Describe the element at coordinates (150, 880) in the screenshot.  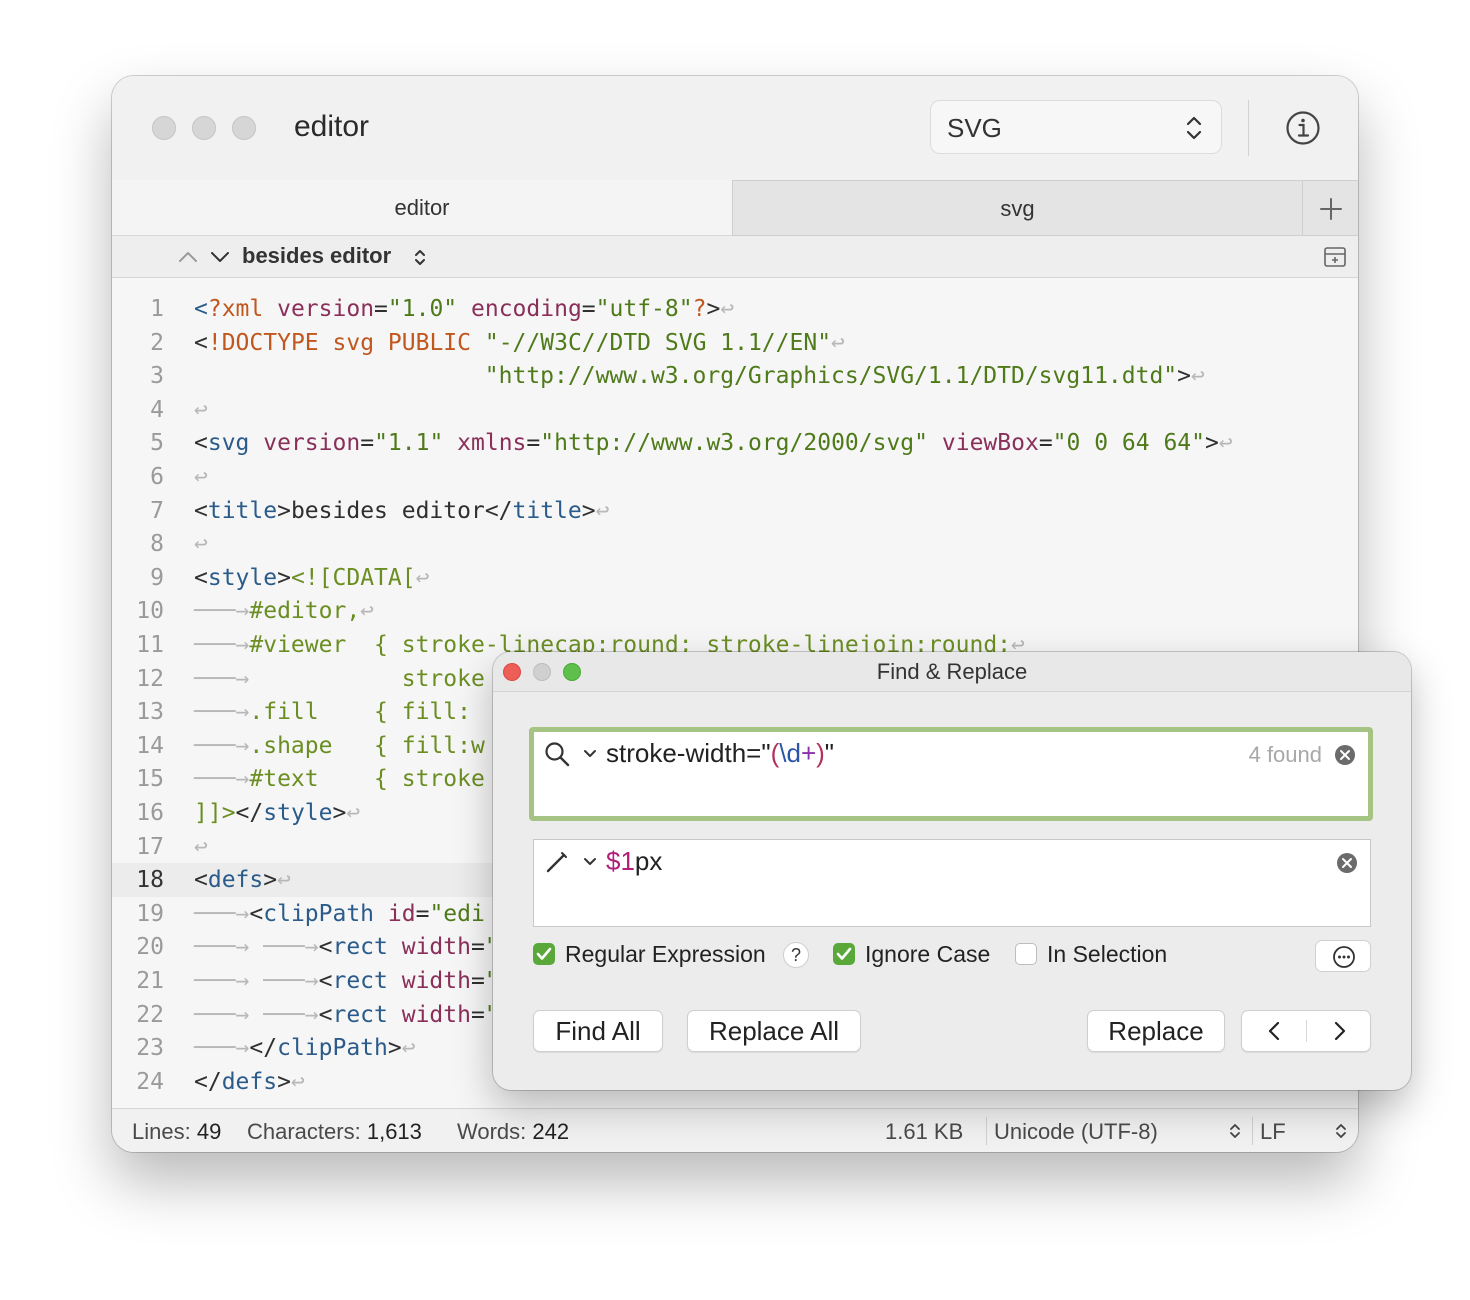
I see `line-number: 18` at that location.